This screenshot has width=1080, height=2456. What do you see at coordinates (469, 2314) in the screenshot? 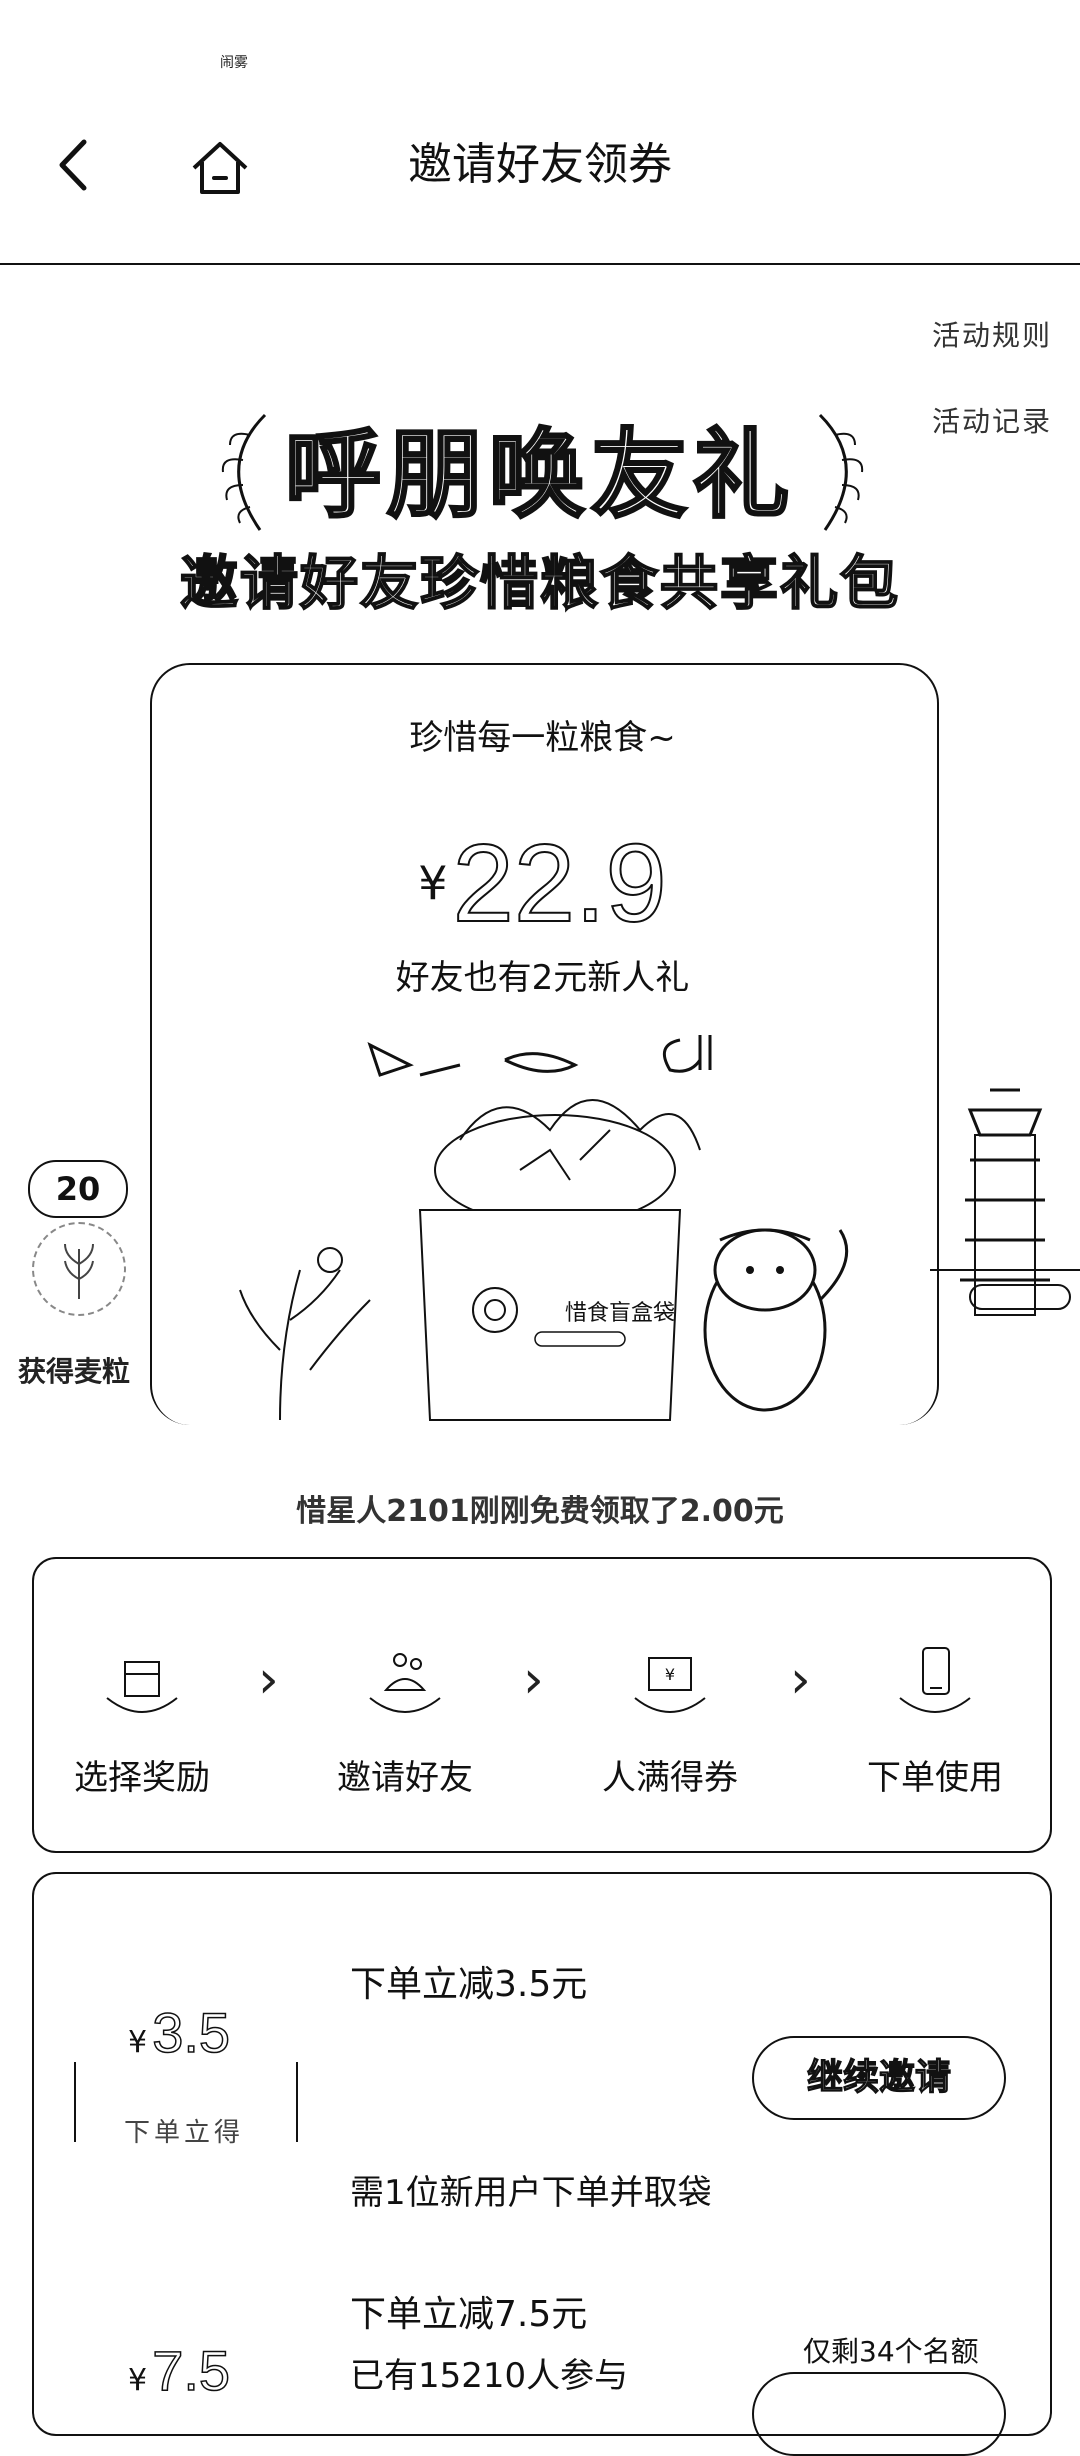
I see `reward-title: 下单立减7.5元` at bounding box center [469, 2314].